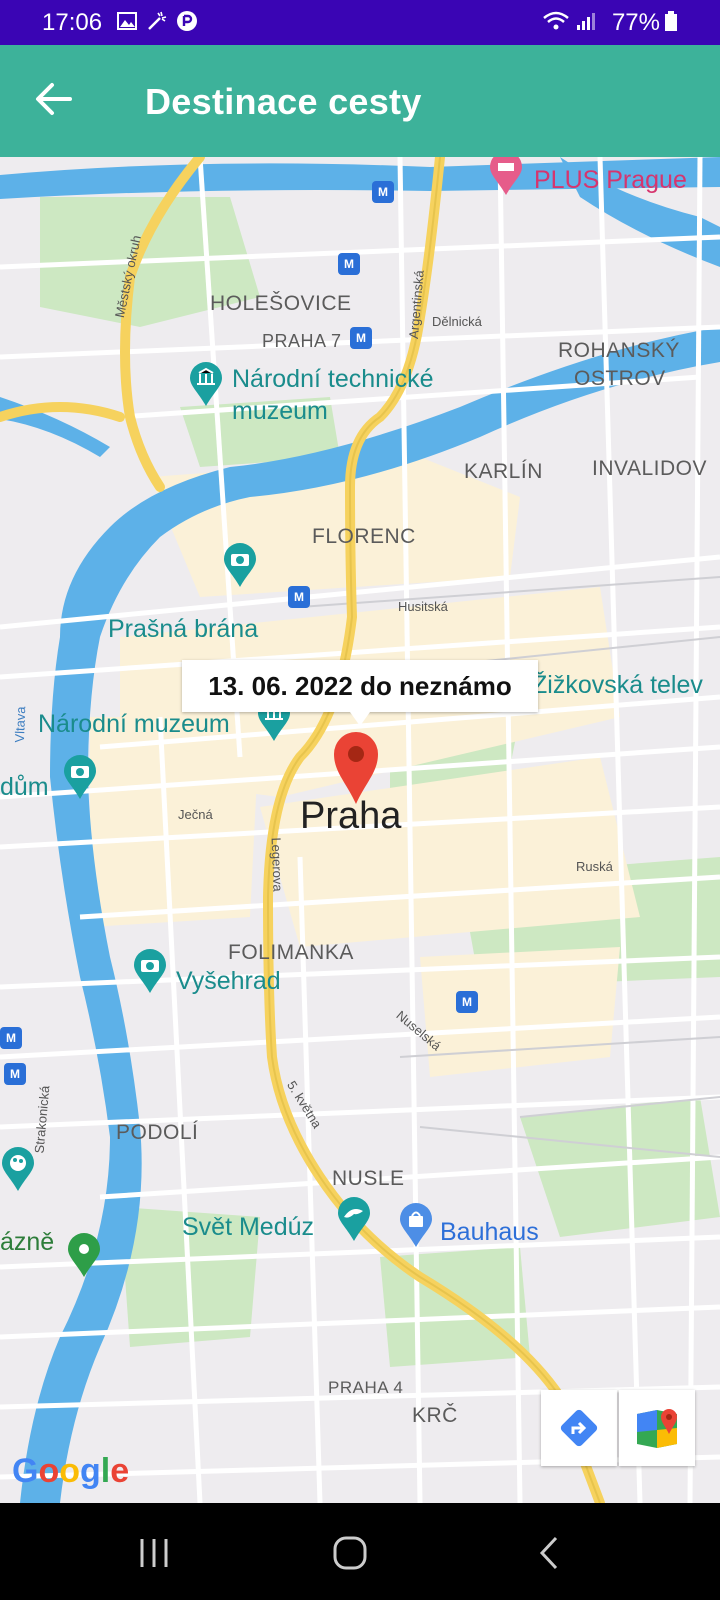  What do you see at coordinates (457, 321) in the screenshot?
I see `street-label: Dělnická` at bounding box center [457, 321].